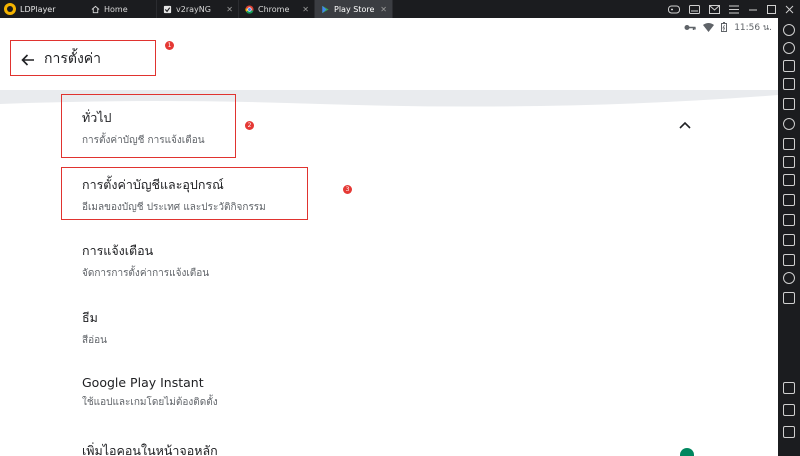 The width and height of the screenshot is (800, 456). Describe the element at coordinates (724, 27) in the screenshot. I see `battery-icon` at that location.